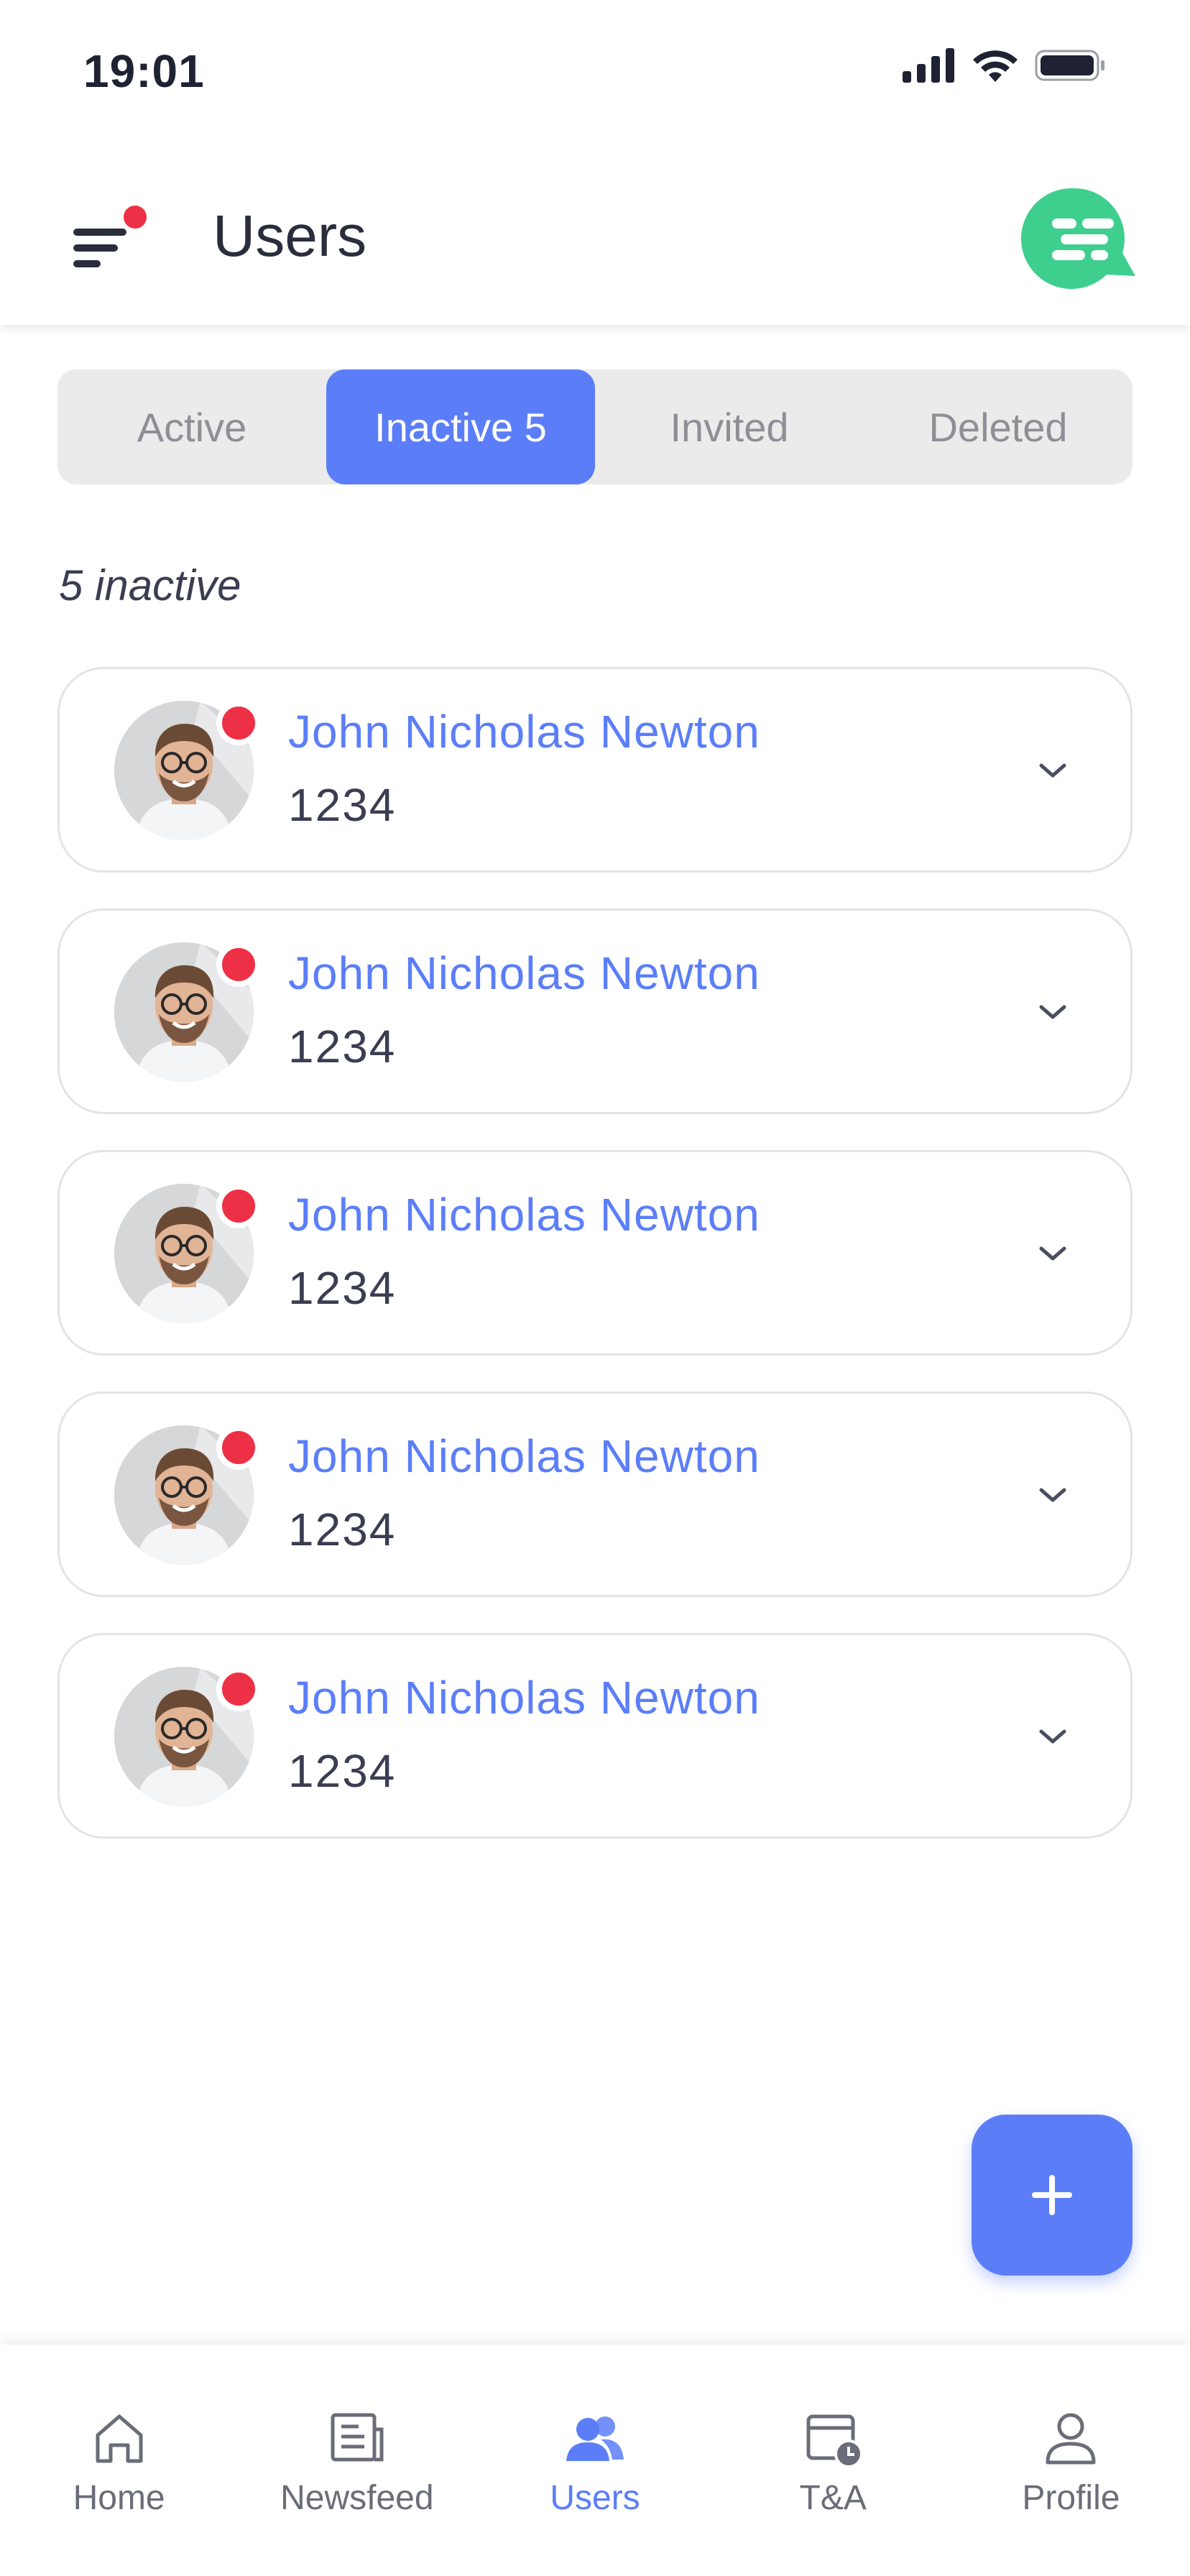  I want to click on status-tabs: Active Inactive 5 Invited Deleted, so click(595, 426).